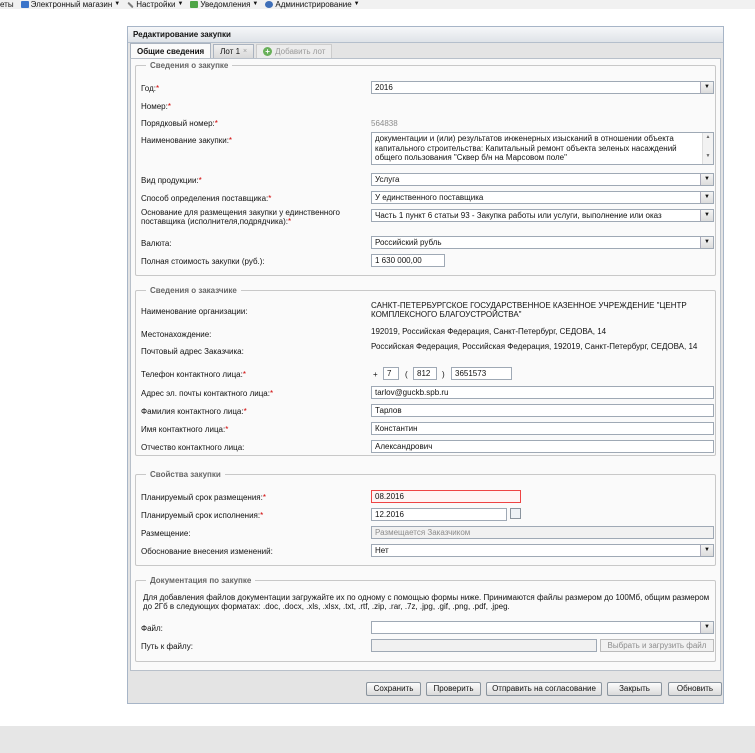 Image resolution: width=755 pixels, height=753 pixels. Describe the element at coordinates (542, 532) in the screenshot. I see `placement-input: Размещается Заказчиком` at that location.